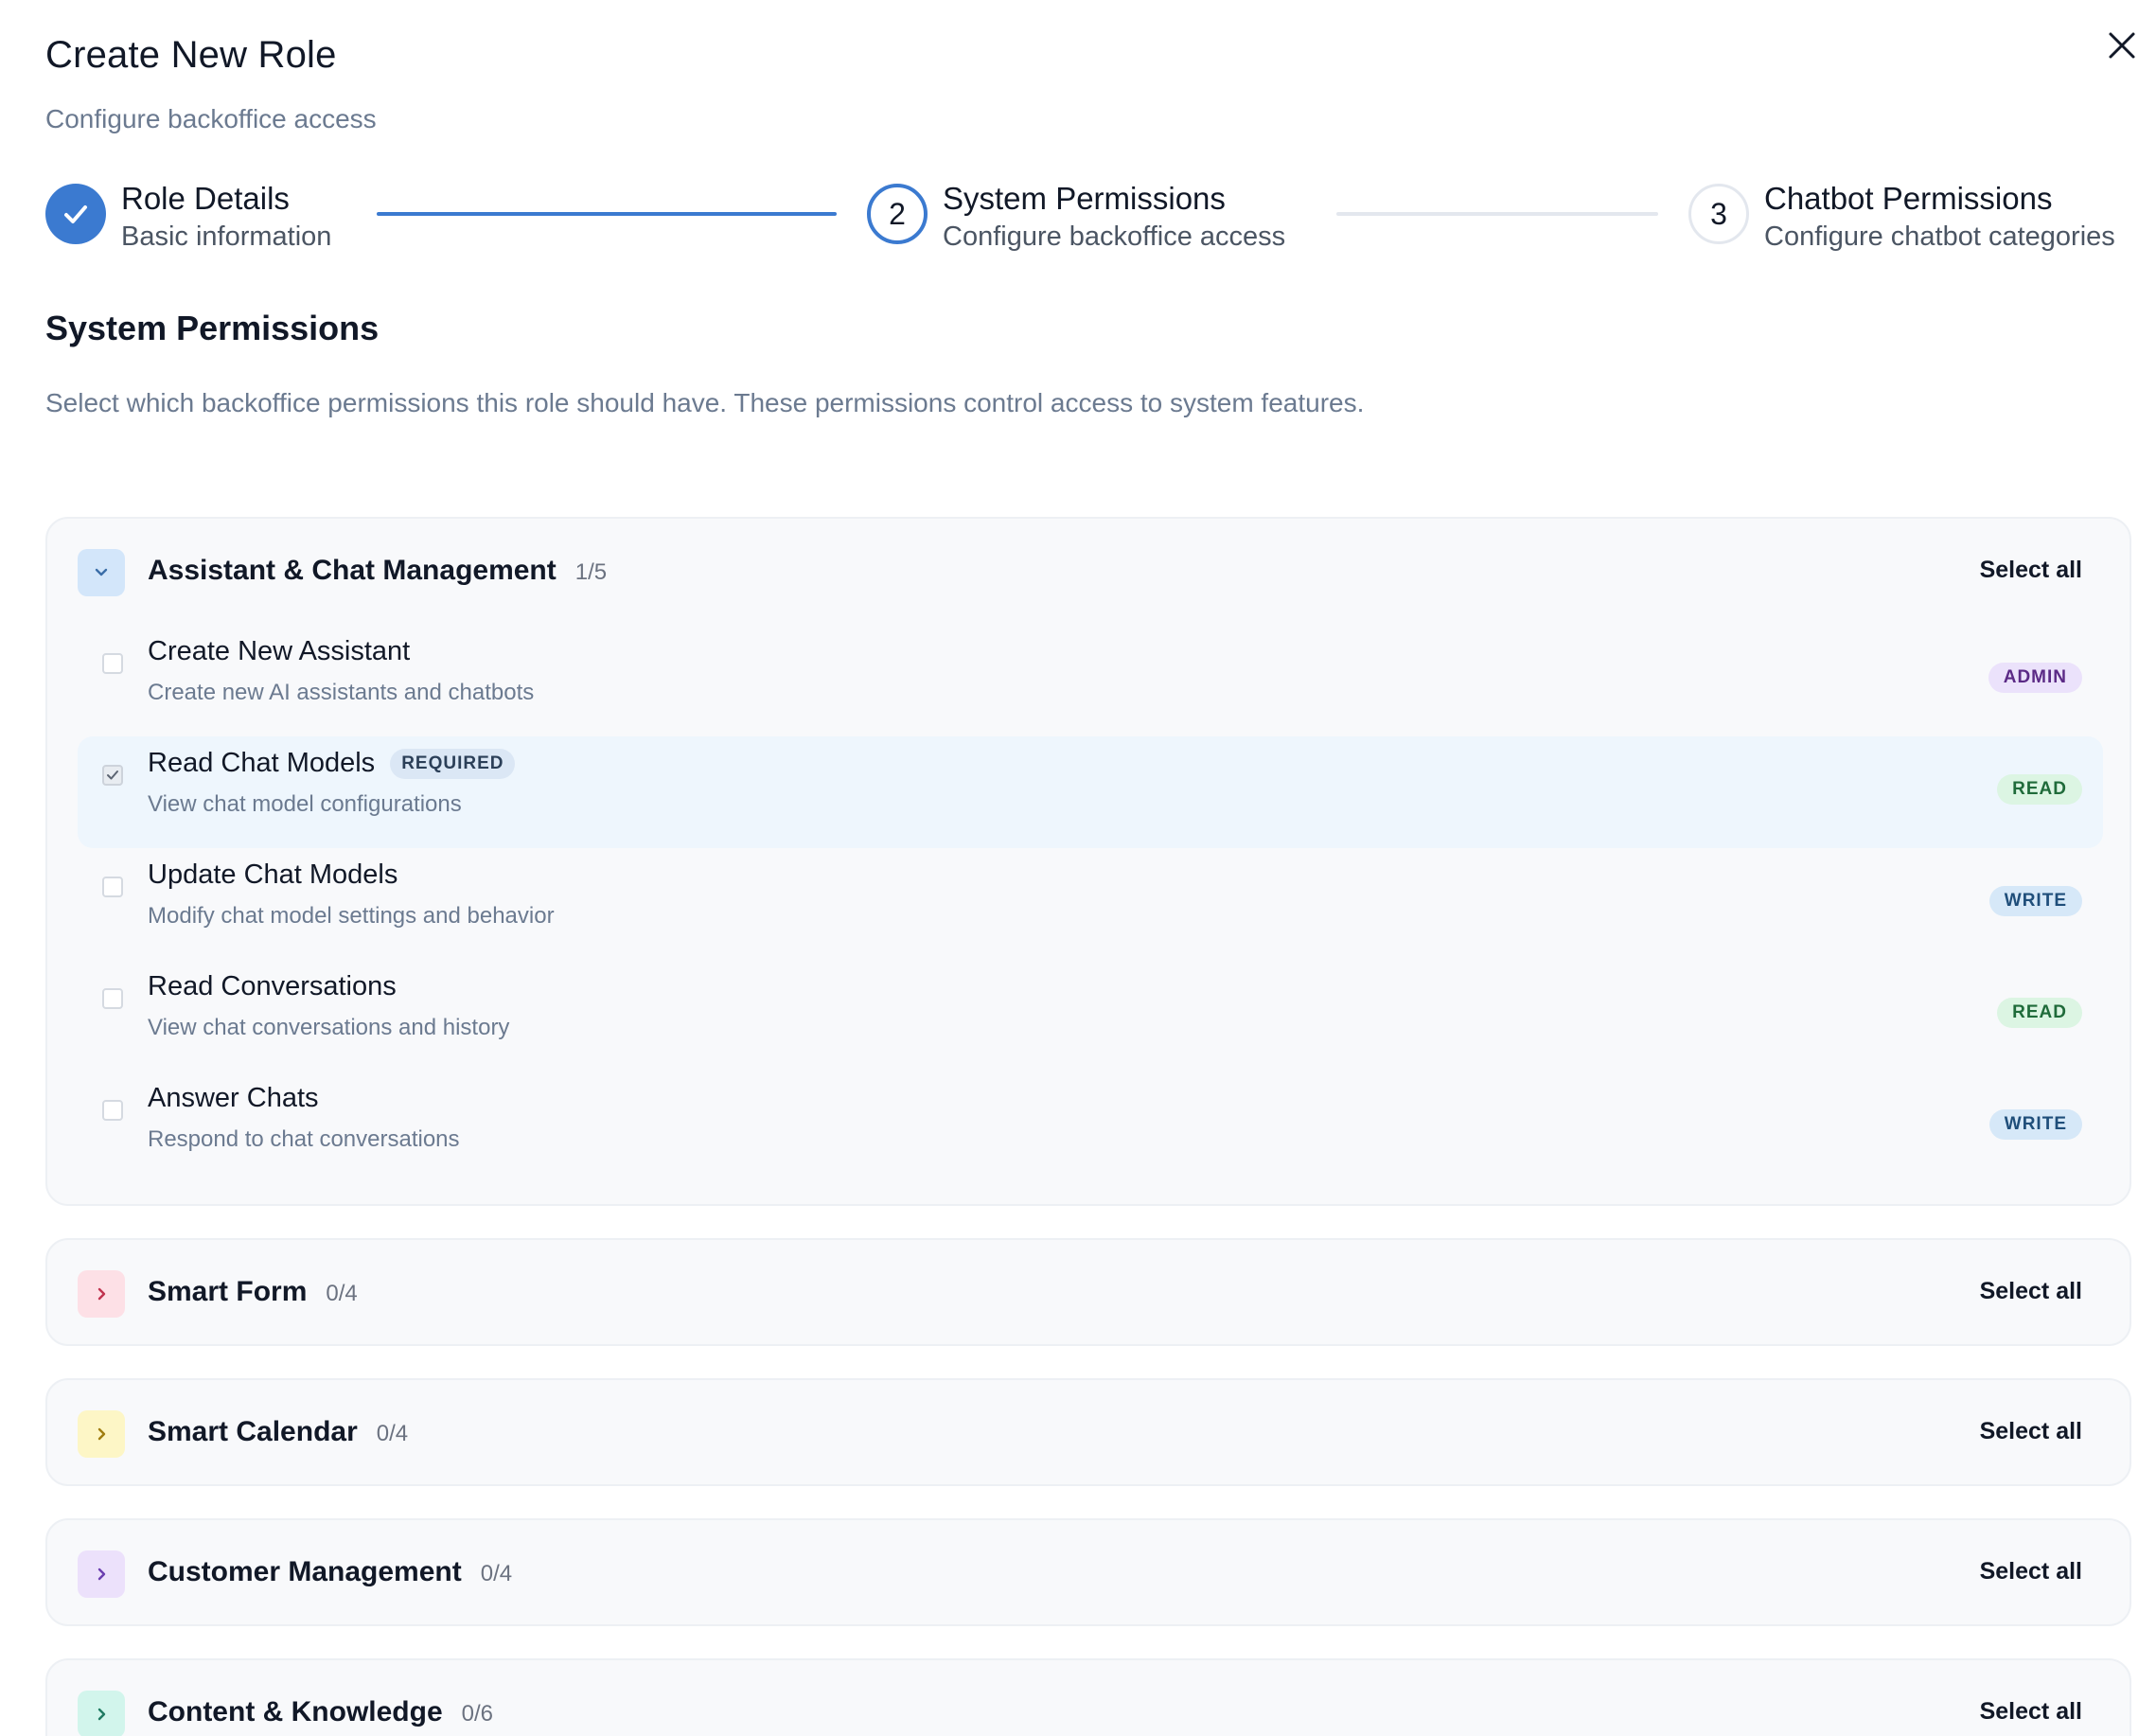  Describe the element at coordinates (453, 763) in the screenshot. I see `required-badge: REQUIRED` at that location.